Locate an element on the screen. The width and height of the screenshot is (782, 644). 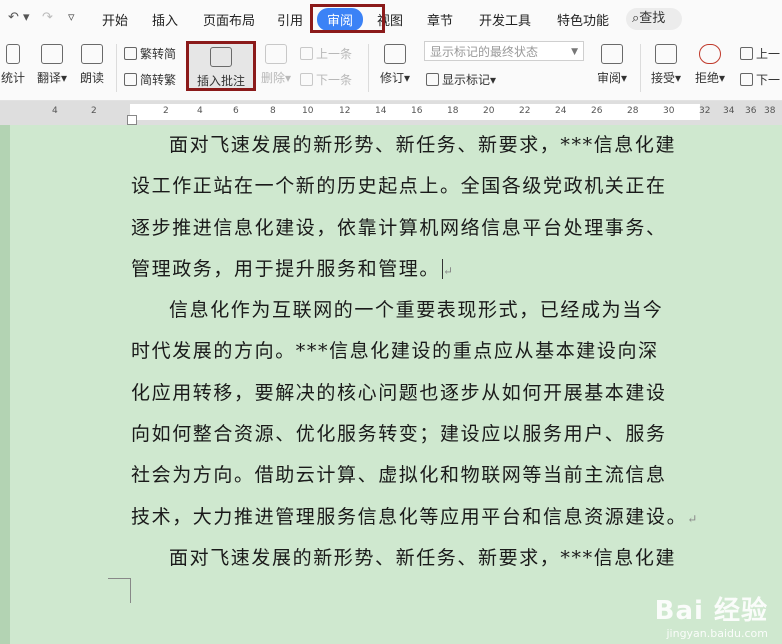
show-markup-label: 显示标记 is located at coordinates (466, 80).